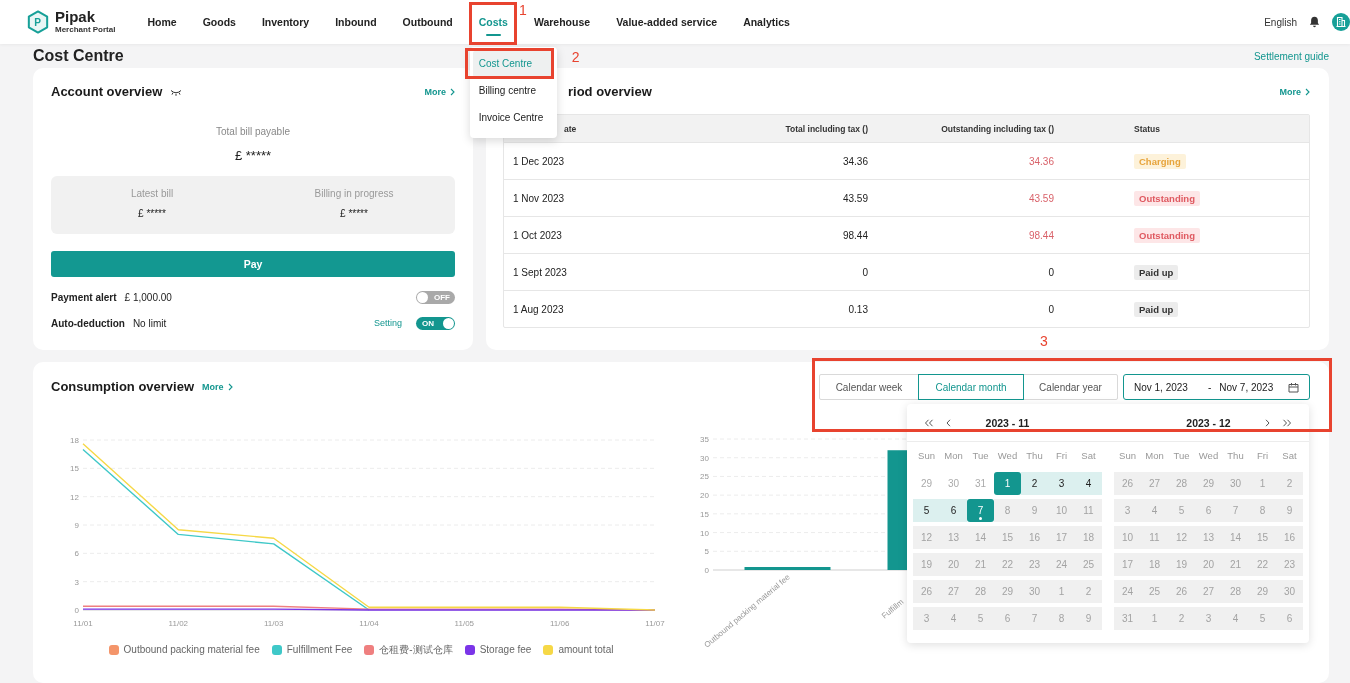 The image size is (1350, 683). Describe the element at coordinates (85, 30) in the screenshot. I see `brand-subtitle: Merchant Portal` at that location.